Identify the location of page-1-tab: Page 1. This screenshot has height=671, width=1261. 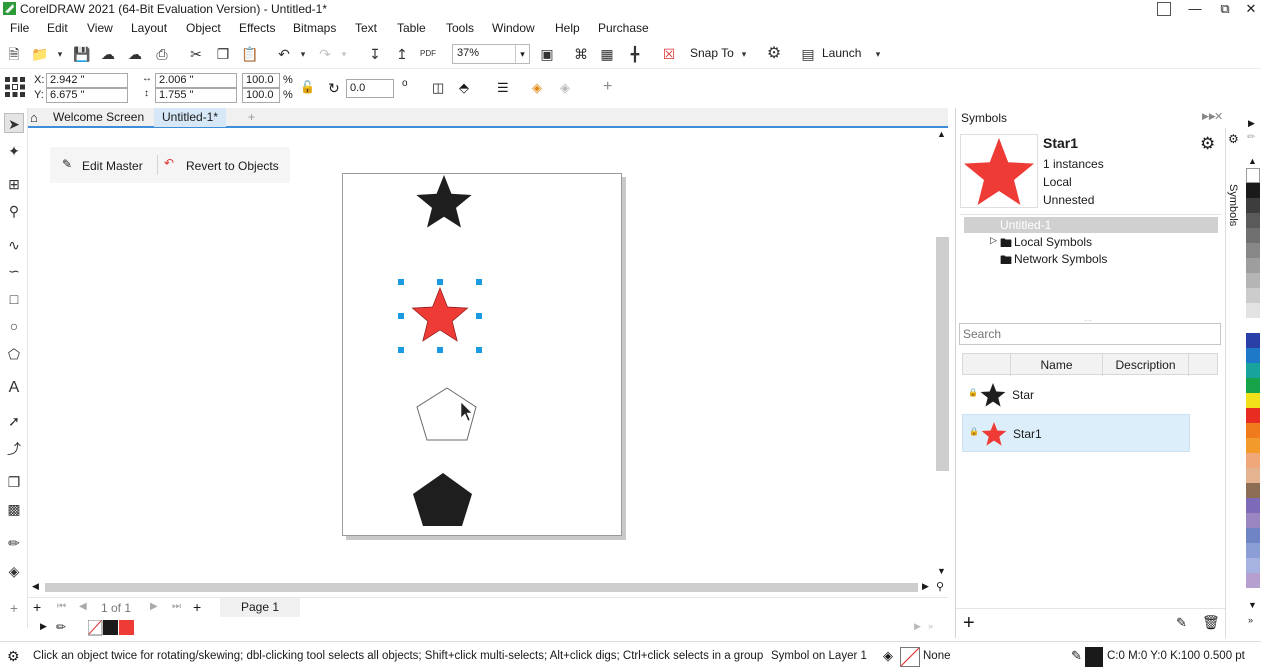
(260, 607).